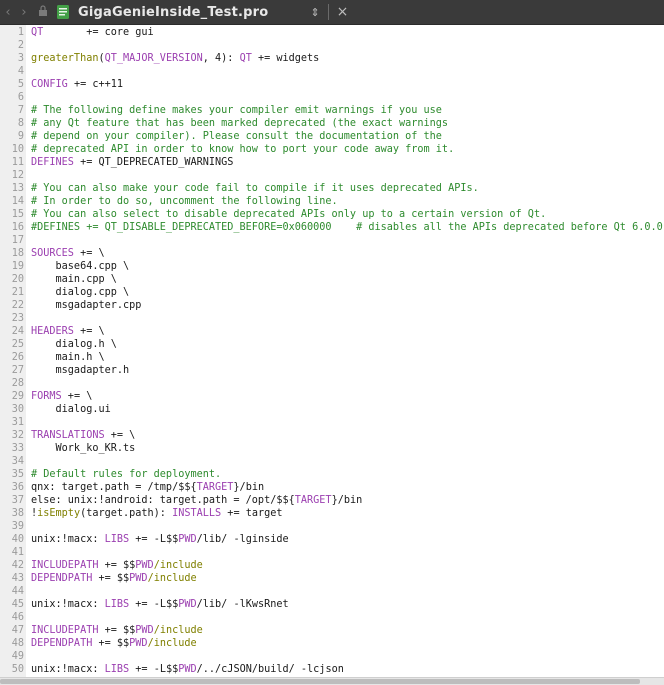  What do you see at coordinates (332, 461) in the screenshot?
I see `code-line: 34` at bounding box center [332, 461].